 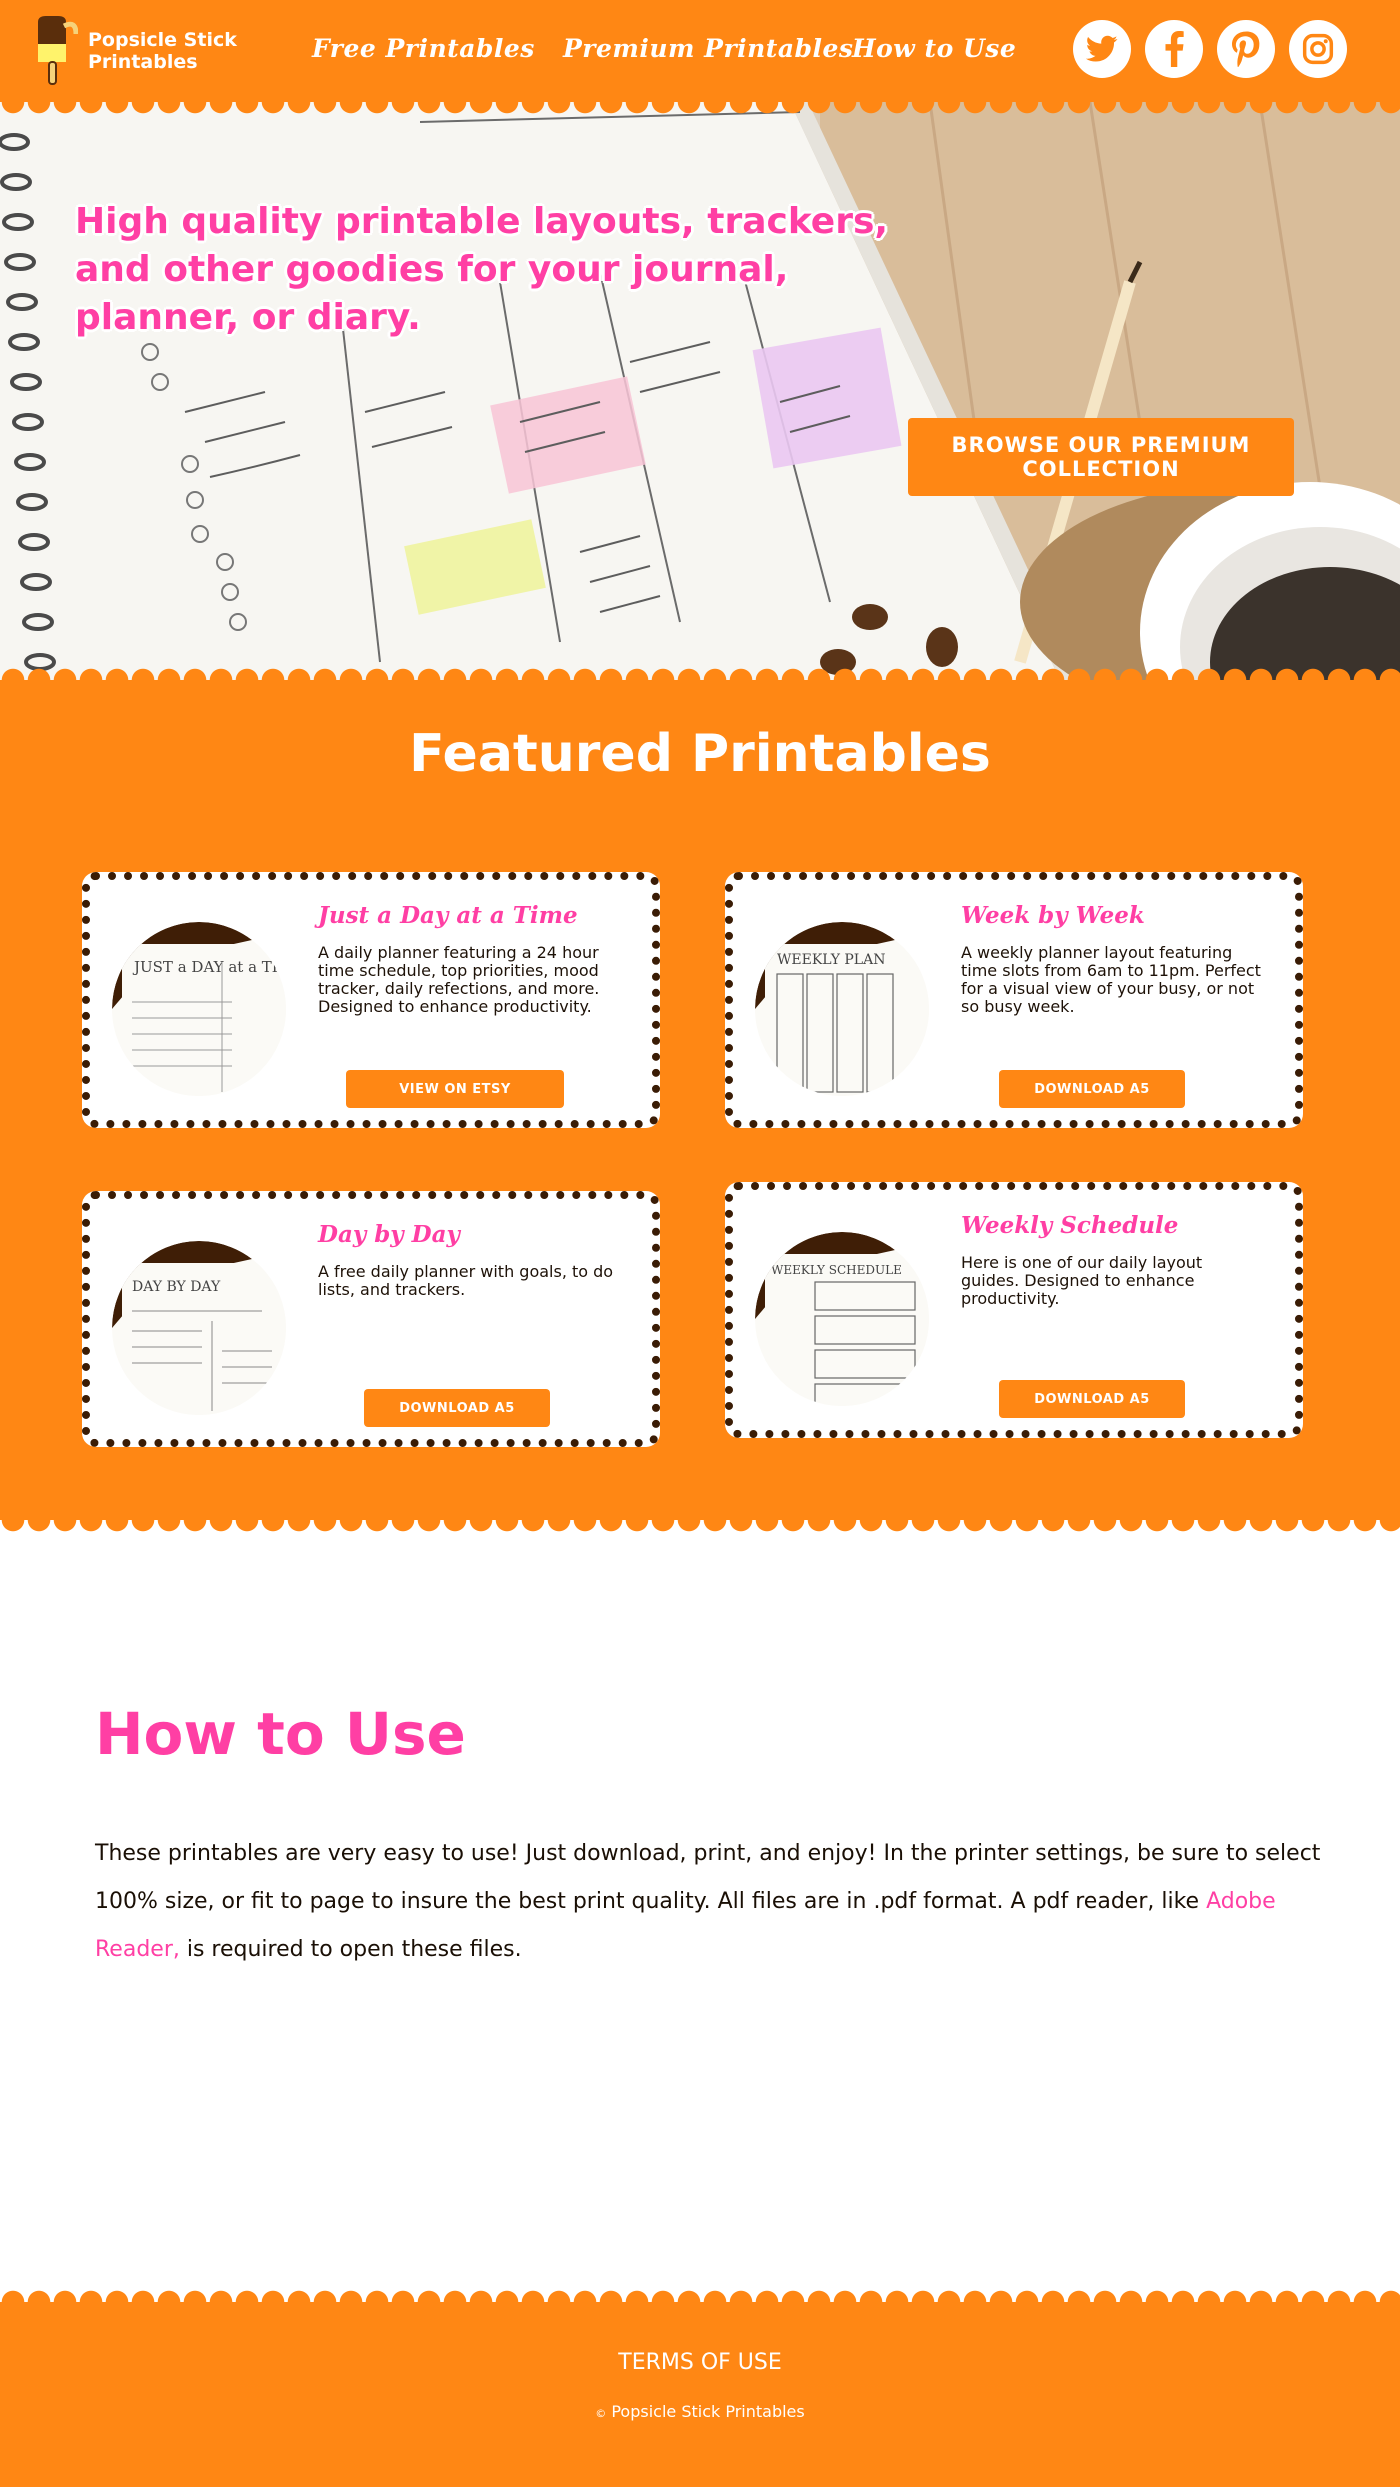 I want to click on facebook-link, so click(x=1174, y=49).